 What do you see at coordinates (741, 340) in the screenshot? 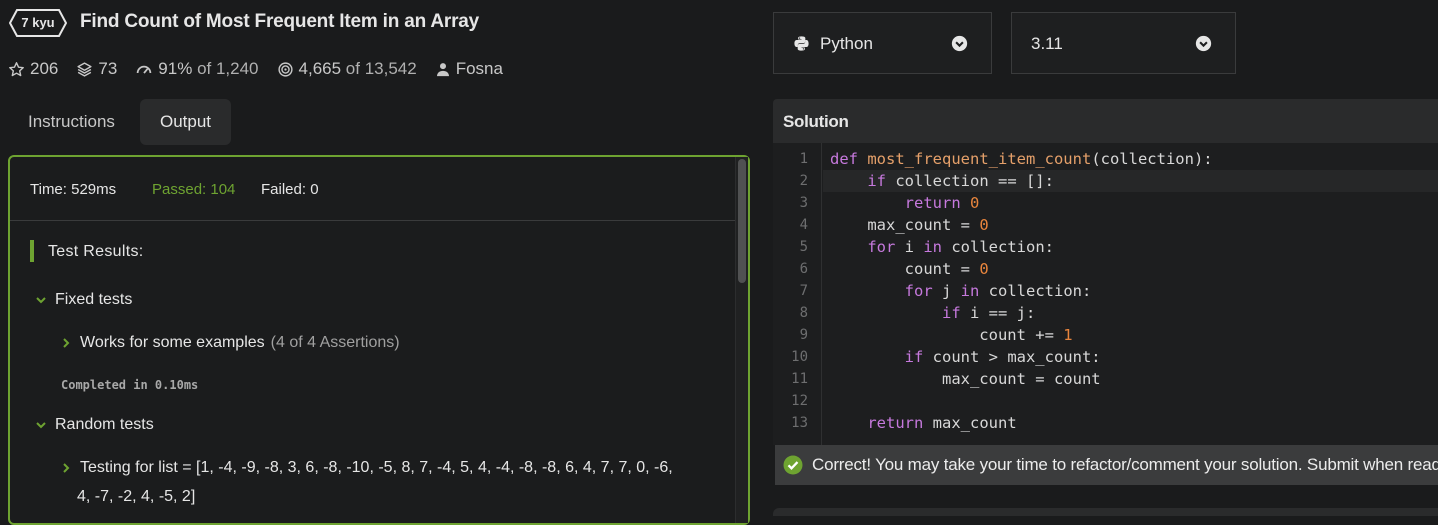
I see `output-scrollbar` at bounding box center [741, 340].